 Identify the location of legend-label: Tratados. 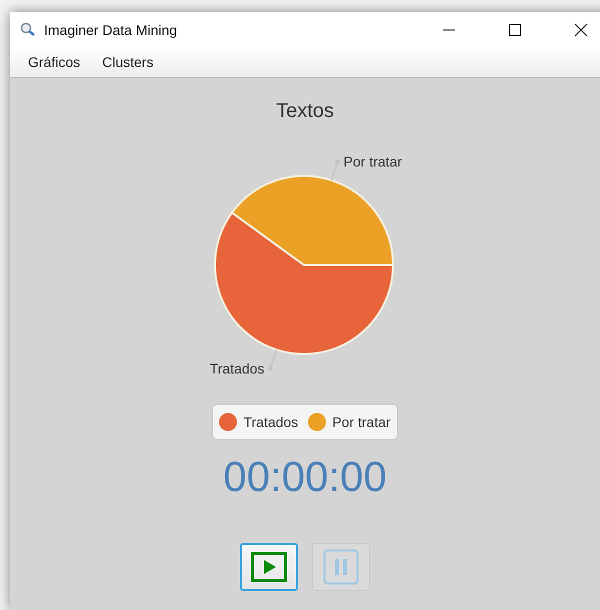
(270, 422).